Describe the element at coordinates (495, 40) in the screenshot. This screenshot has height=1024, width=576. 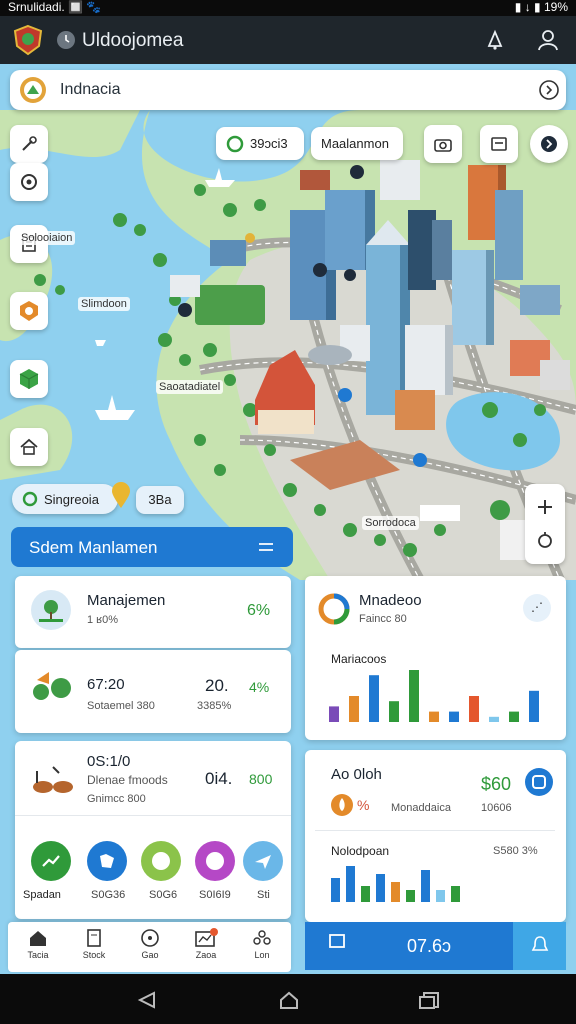
I see `bell-icon` at that location.